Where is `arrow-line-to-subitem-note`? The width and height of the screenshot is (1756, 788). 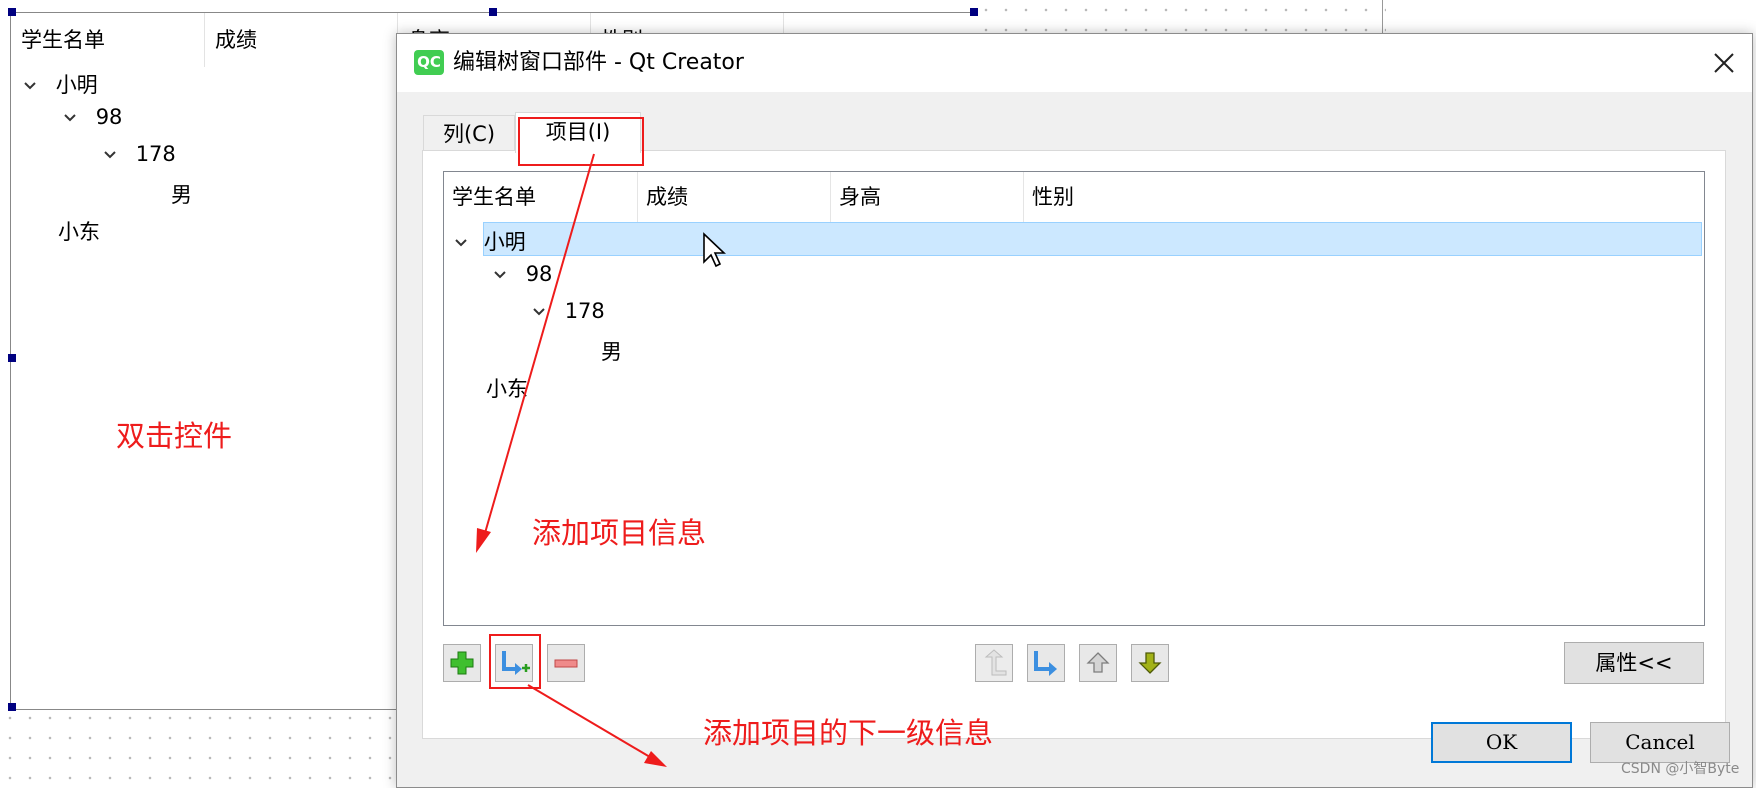 arrow-line-to-subitem-note is located at coordinates (591, 722).